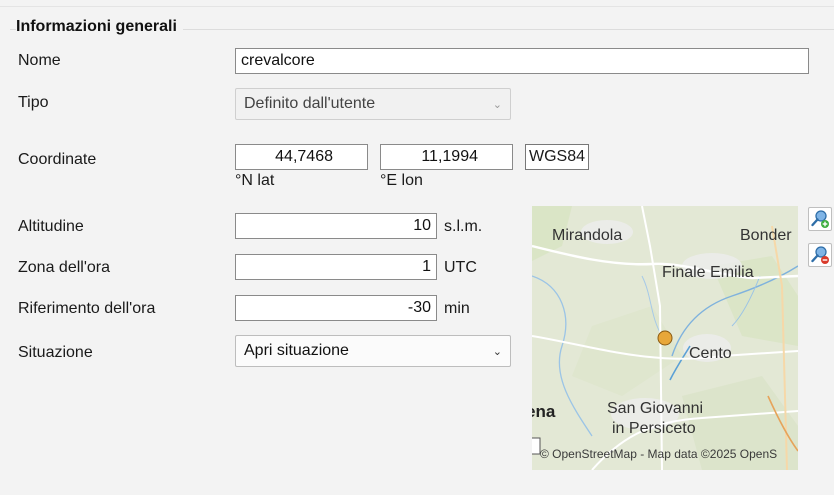  I want to click on tipo-value: Definito dall'utente, so click(310, 103).